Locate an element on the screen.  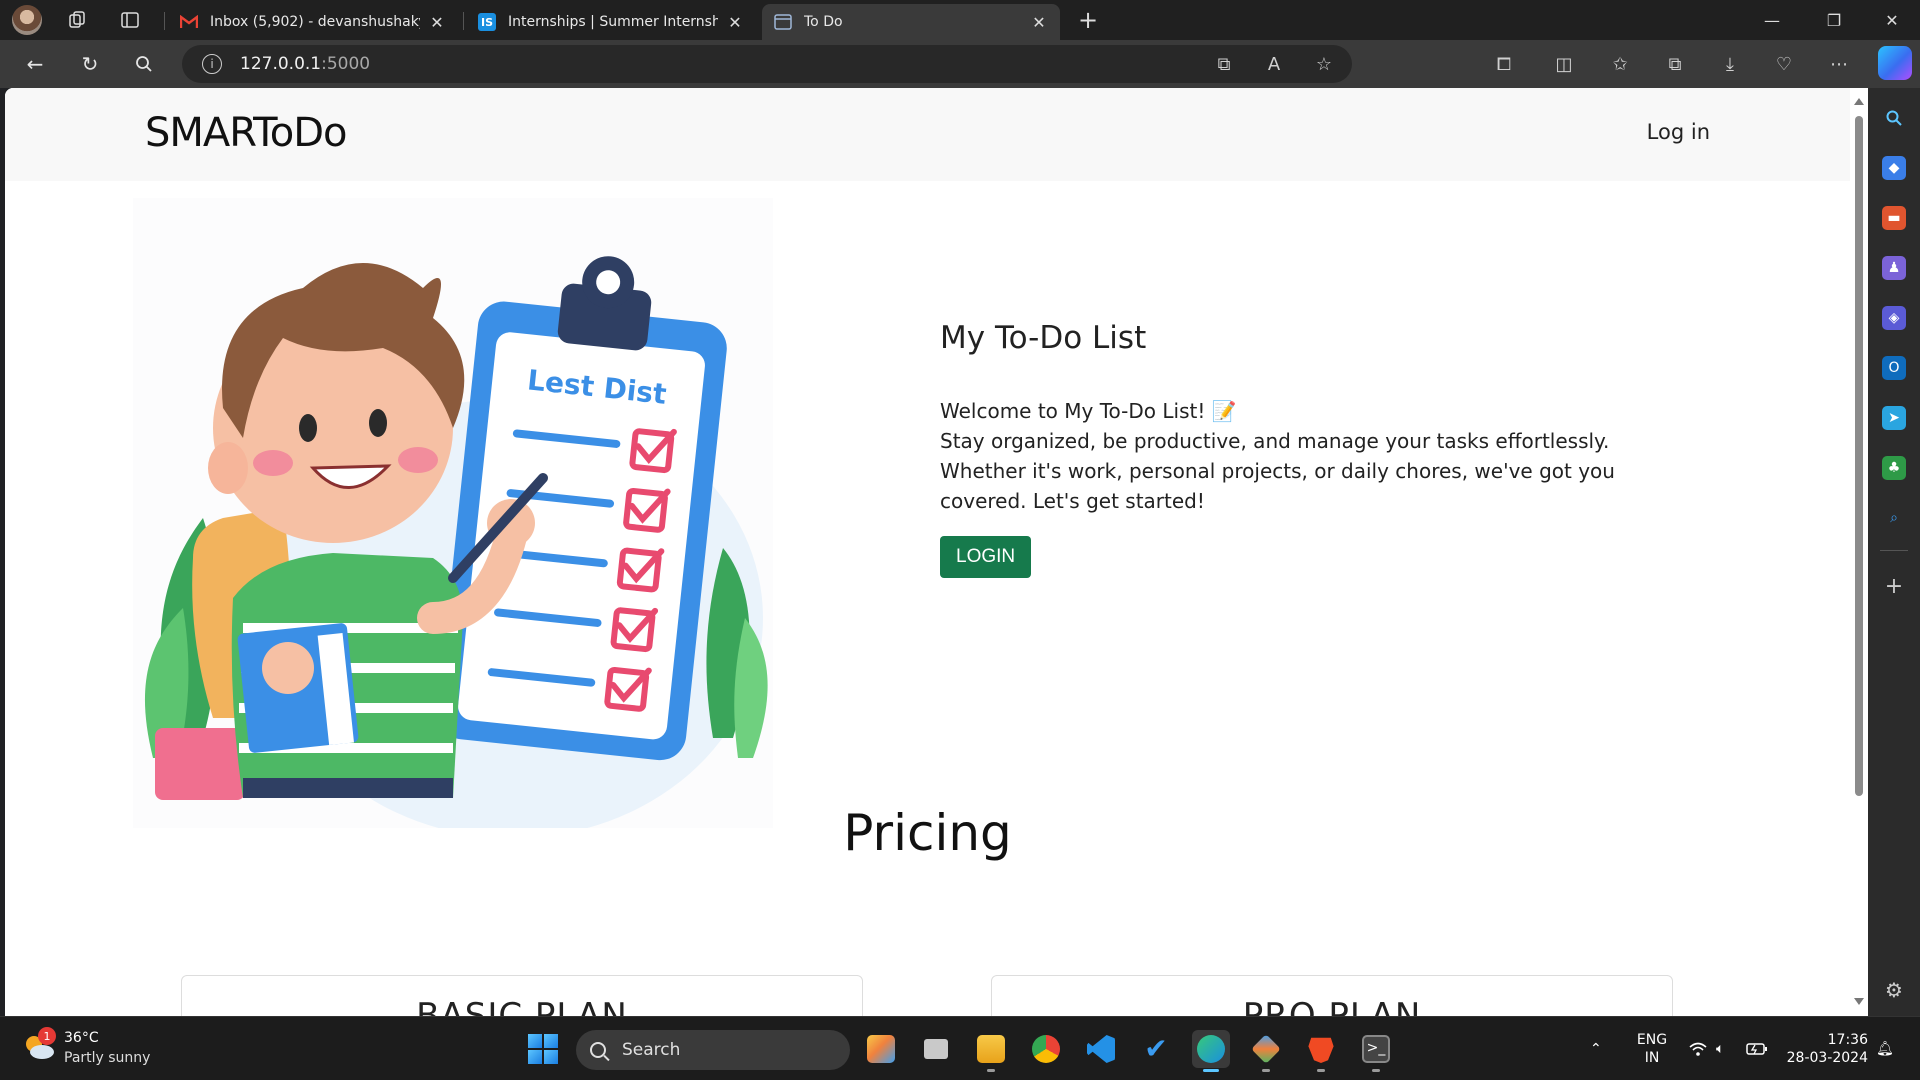
workspaces-icon is located at coordinates (77, 20).